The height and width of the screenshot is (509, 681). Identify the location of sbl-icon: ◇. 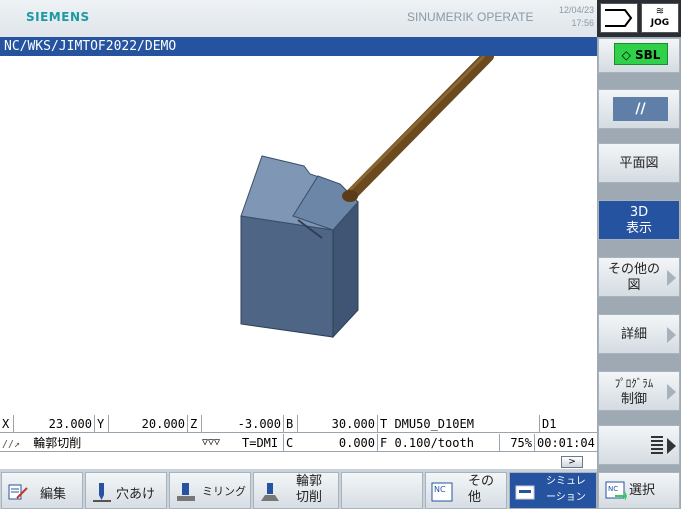
(626, 55).